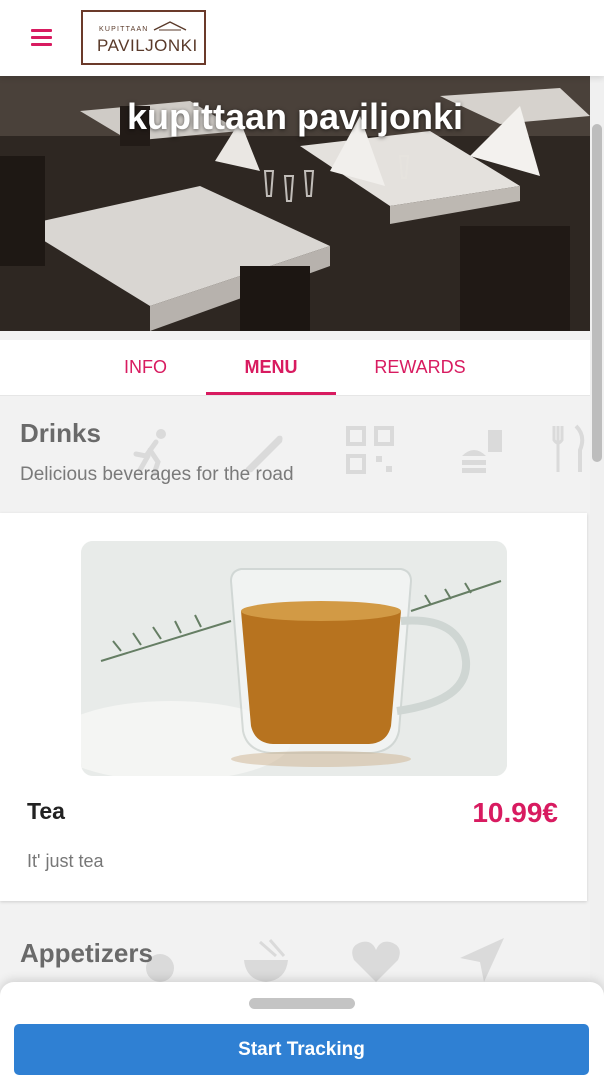 The height and width of the screenshot is (1090, 604). Describe the element at coordinates (482, 451) in the screenshot. I see `burger-drink-icon` at that location.